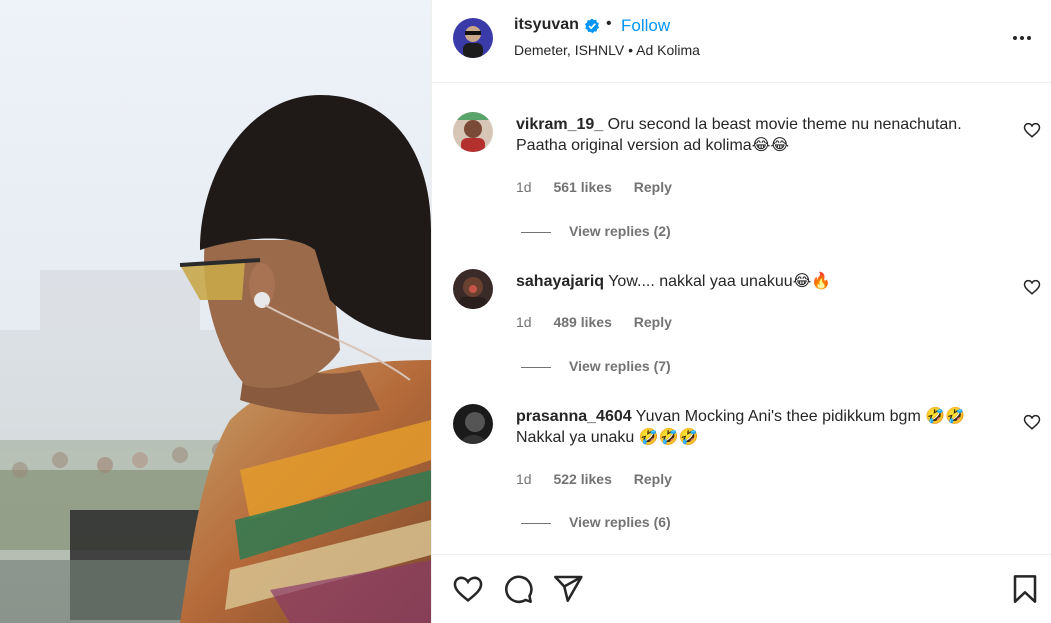 The image size is (1051, 623). I want to click on view-replies-button: View replies (6), so click(596, 522).